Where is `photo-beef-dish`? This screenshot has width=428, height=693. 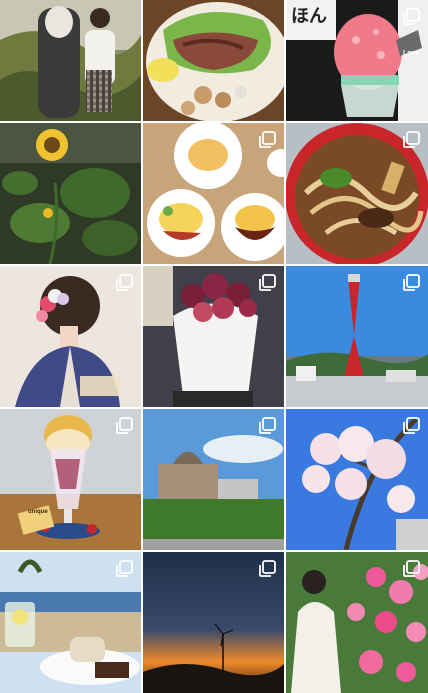
photo-beef-dish is located at coordinates (213, 60).